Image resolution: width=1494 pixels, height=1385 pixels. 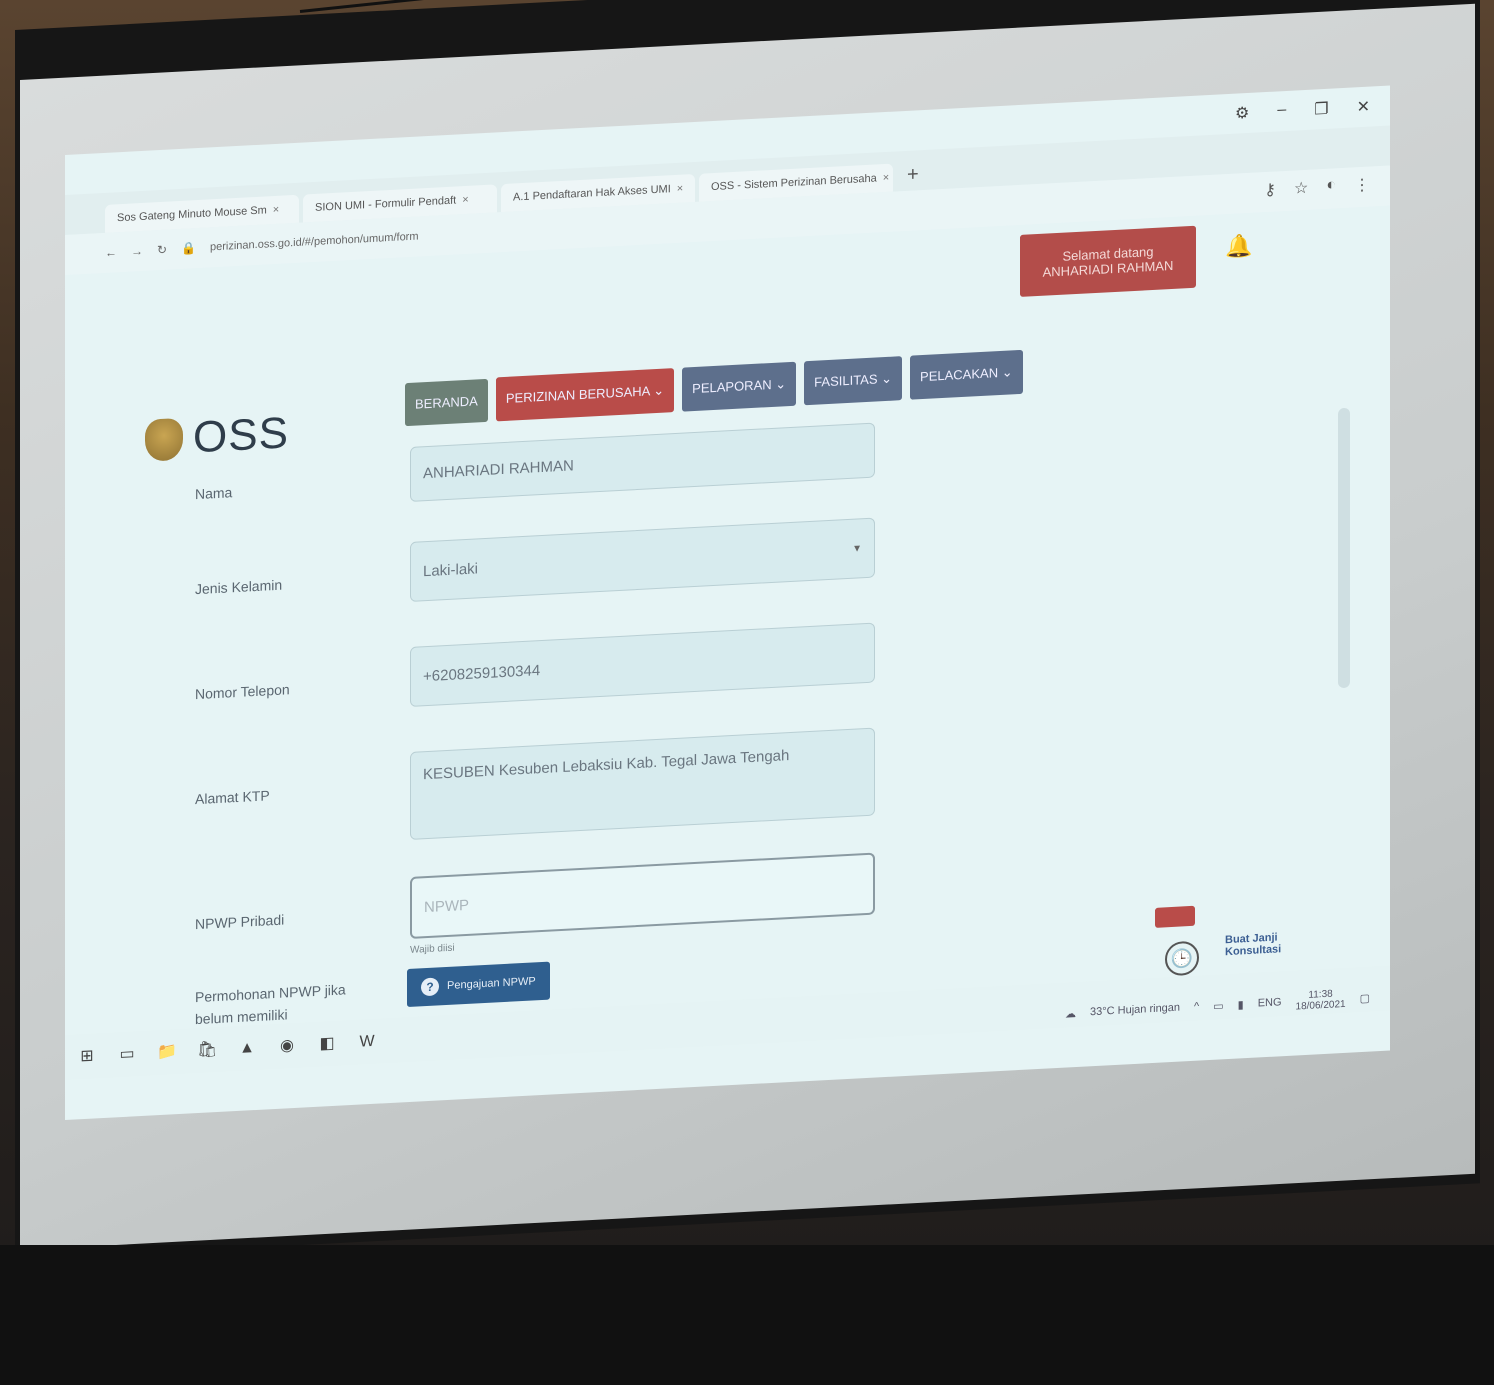 What do you see at coordinates (386, 204) in the screenshot?
I see `tab-label: SION UMI - Formulir Pendaft` at bounding box center [386, 204].